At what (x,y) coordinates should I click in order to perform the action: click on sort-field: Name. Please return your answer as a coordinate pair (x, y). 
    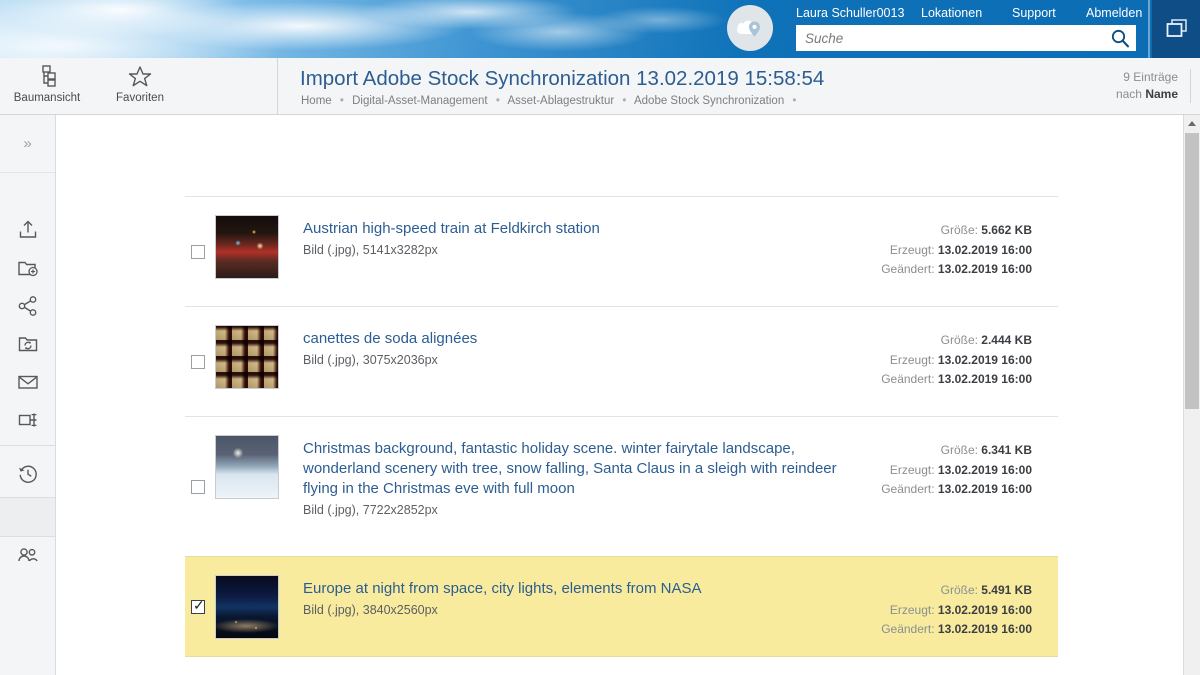
    Looking at the image, I should click on (1161, 94).